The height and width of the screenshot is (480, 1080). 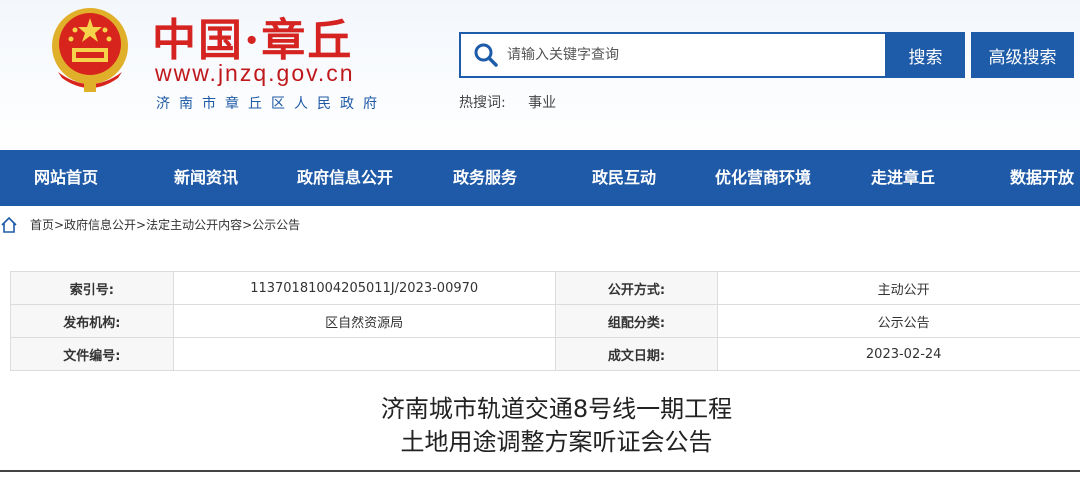 What do you see at coordinates (206, 178) in the screenshot?
I see `nav-item-news: 新闻资讯` at bounding box center [206, 178].